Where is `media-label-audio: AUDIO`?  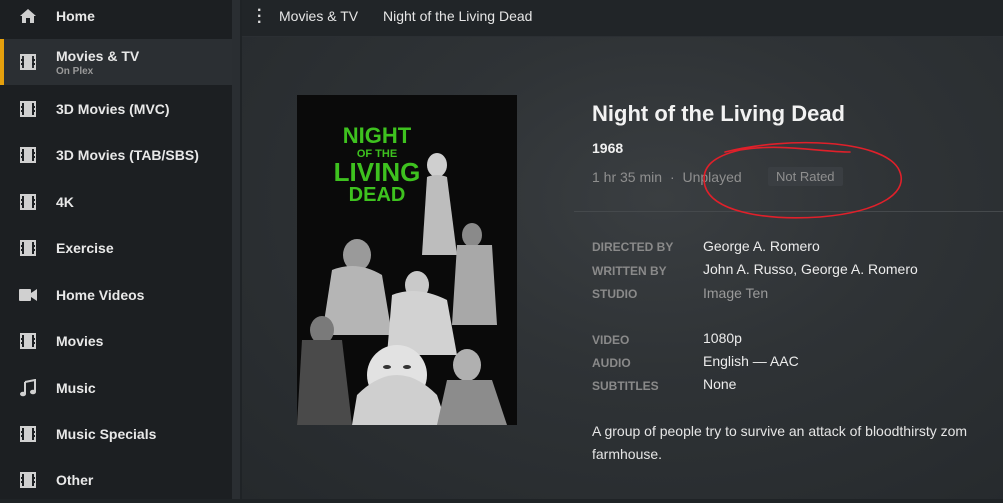 media-label-audio: AUDIO is located at coordinates (611, 363).